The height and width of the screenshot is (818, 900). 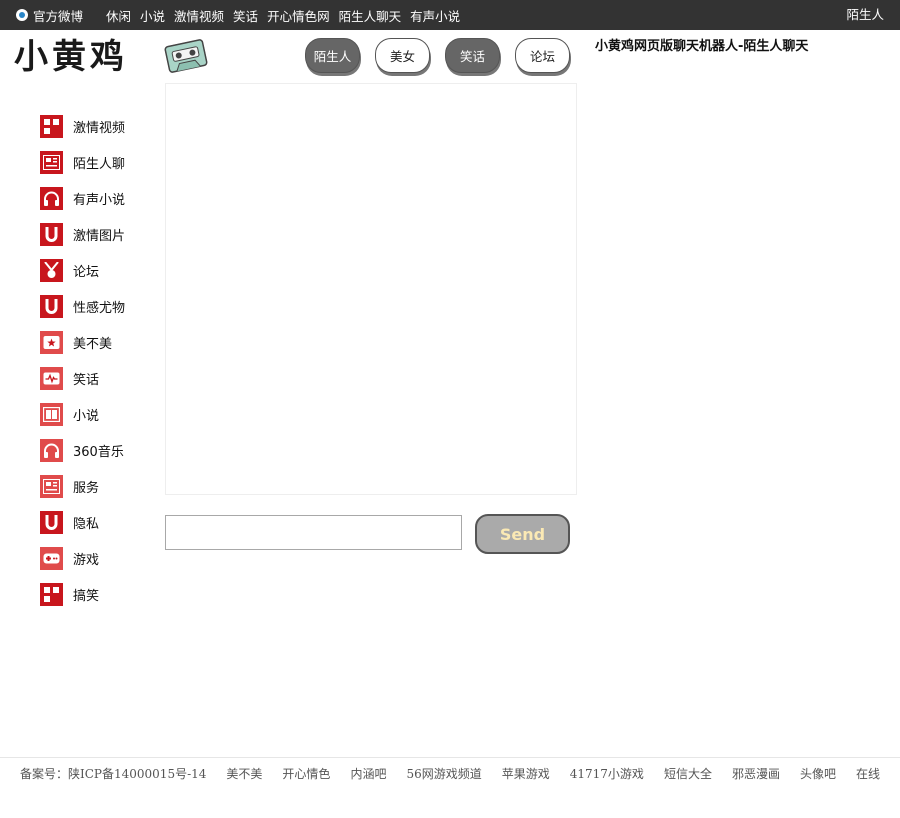 What do you see at coordinates (756, 773) in the screenshot?
I see `footer-link: 邪恶漫画` at bounding box center [756, 773].